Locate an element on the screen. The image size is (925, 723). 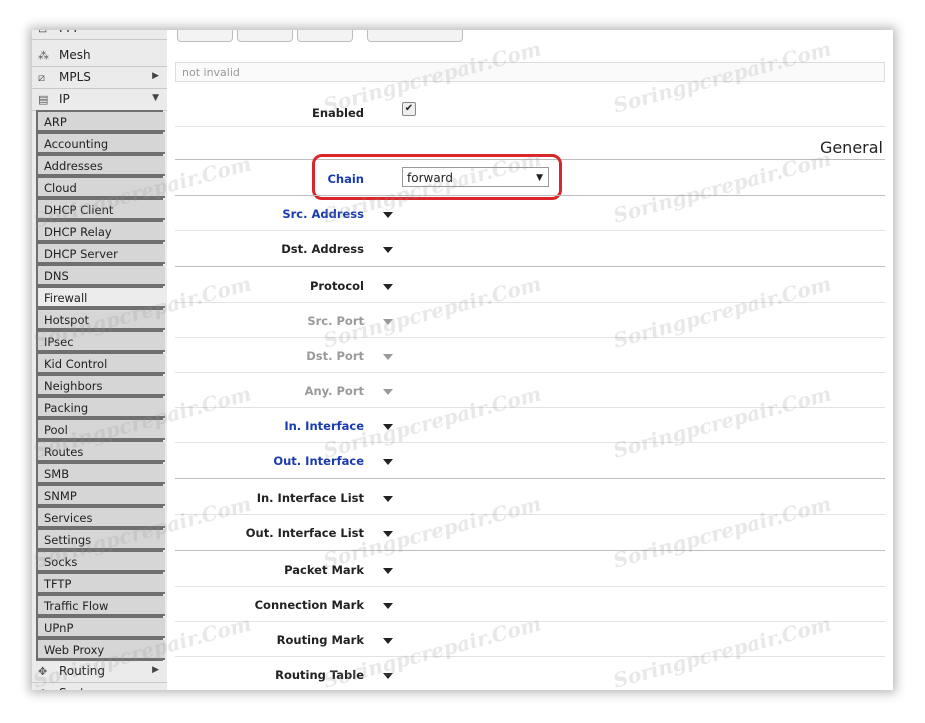
sidebar-item-web-proxy: Web Proxy is located at coordinates (101, 650).